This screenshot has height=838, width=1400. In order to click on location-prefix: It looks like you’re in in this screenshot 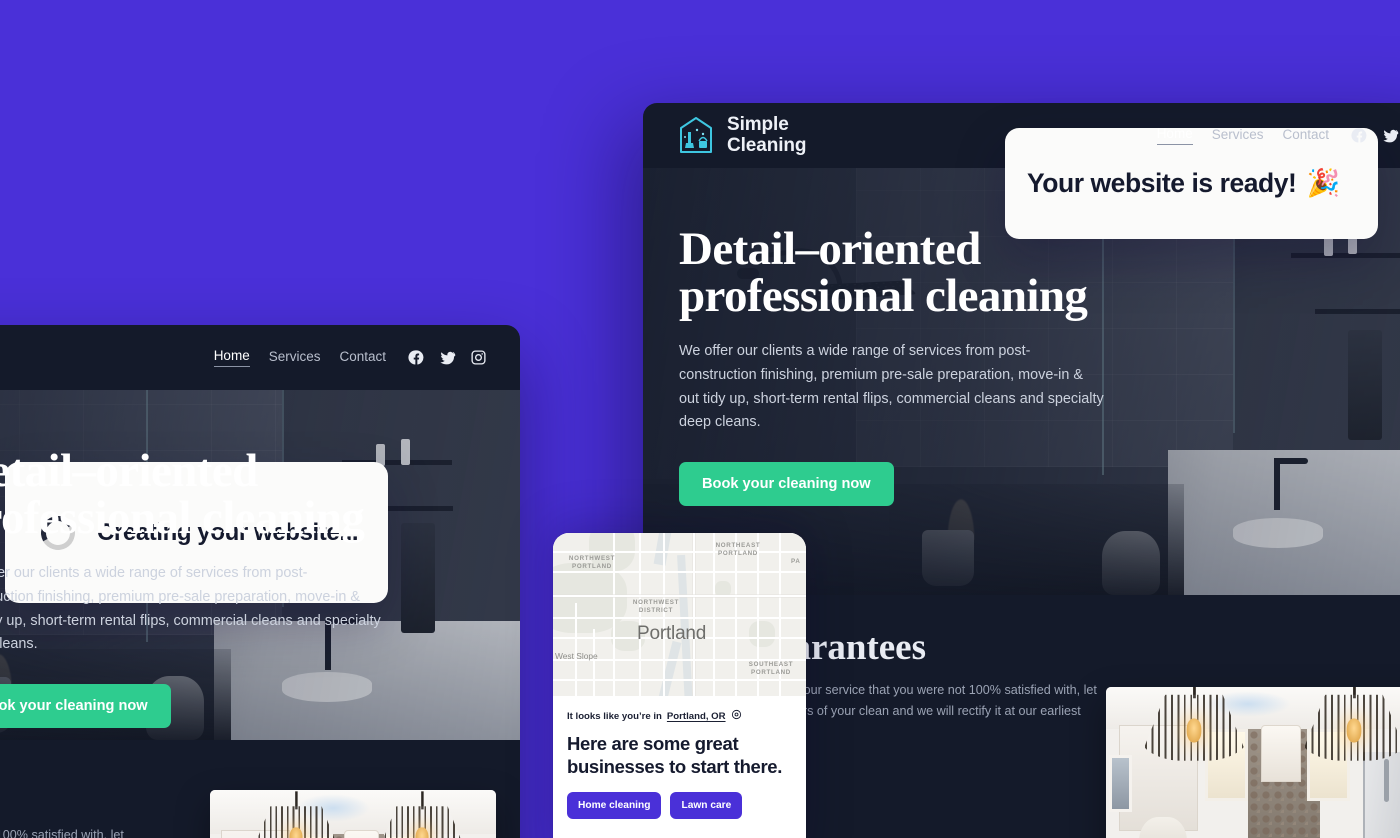, I will do `click(614, 716)`.